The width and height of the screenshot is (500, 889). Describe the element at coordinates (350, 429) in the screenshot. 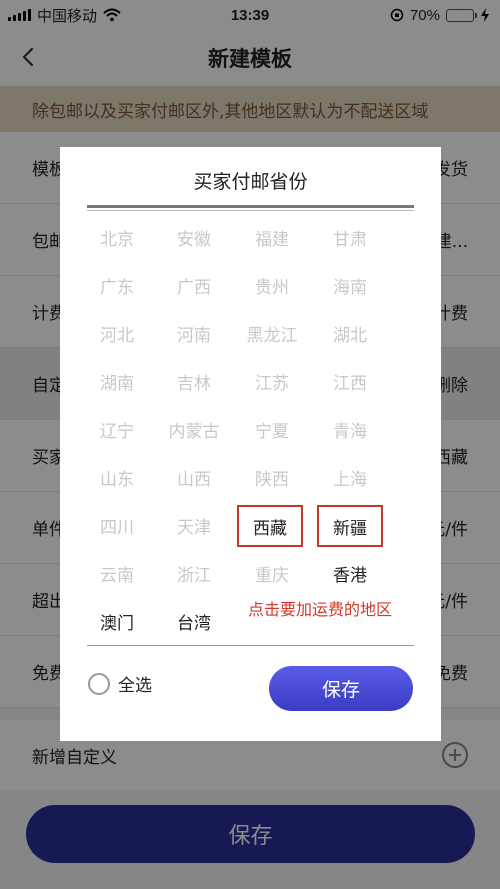

I see `province-option: 青海` at that location.